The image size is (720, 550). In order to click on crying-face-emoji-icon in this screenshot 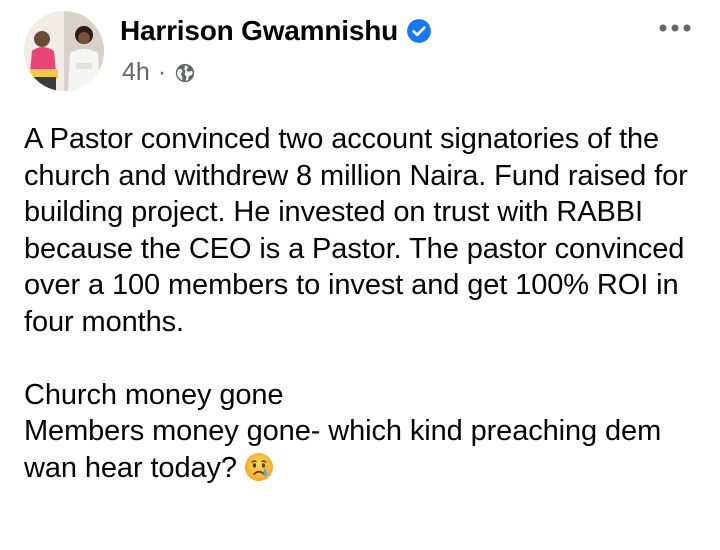, I will do `click(259, 467)`.